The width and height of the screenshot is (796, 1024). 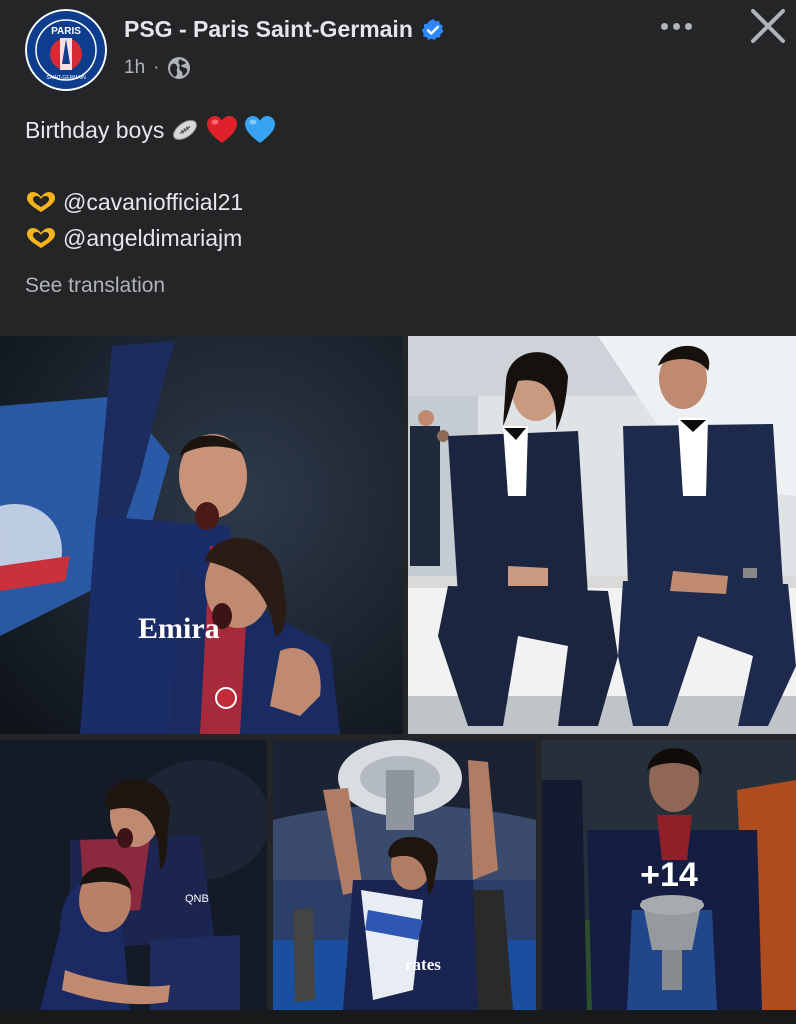 I want to click on bottom-divider, so click(x=398, y=1017).